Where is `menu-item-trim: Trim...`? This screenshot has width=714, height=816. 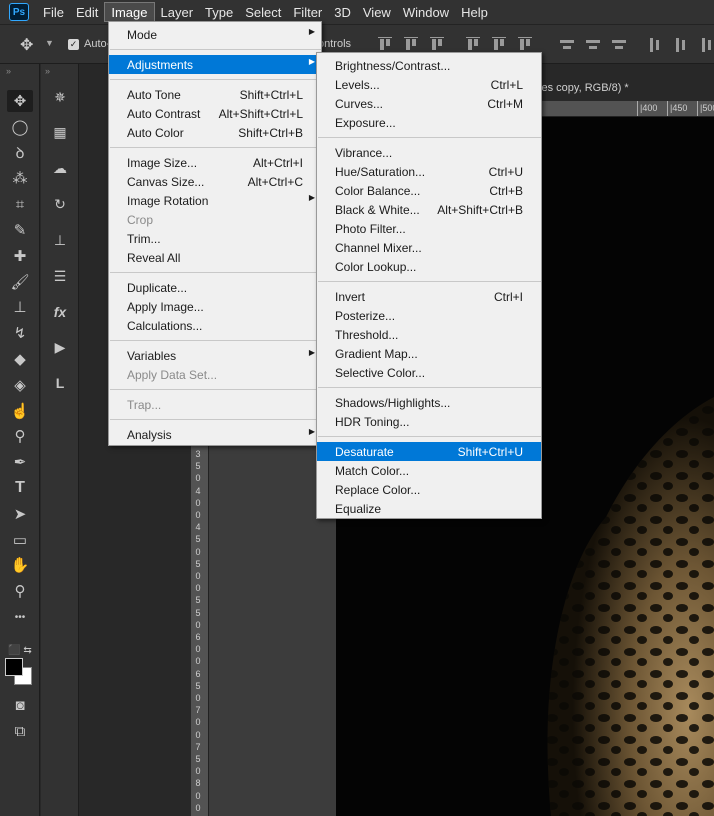
menu-item-trim: Trim... is located at coordinates (215, 238).